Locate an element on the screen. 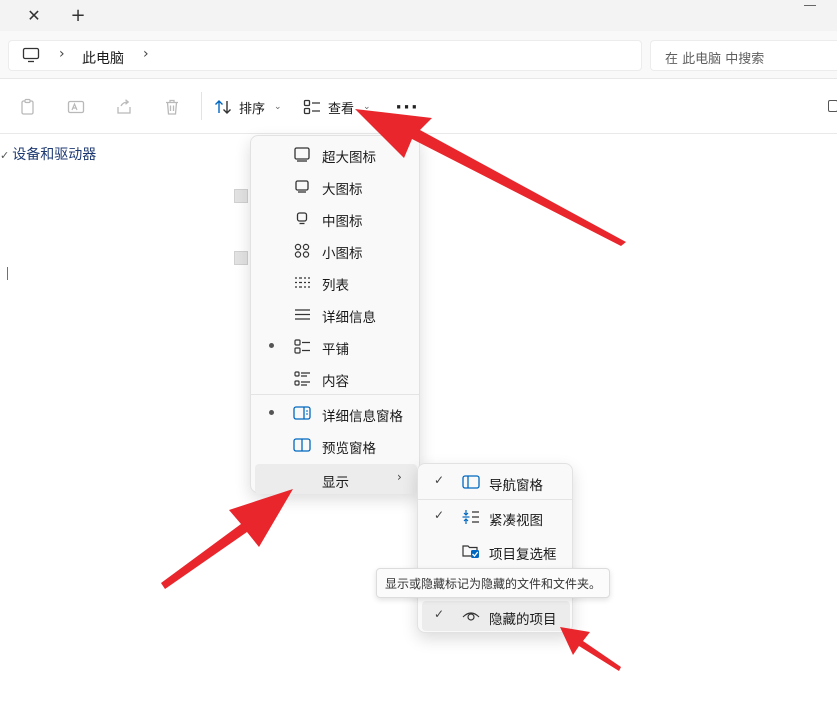  menu-item-label: 平铺 is located at coordinates (335, 350).